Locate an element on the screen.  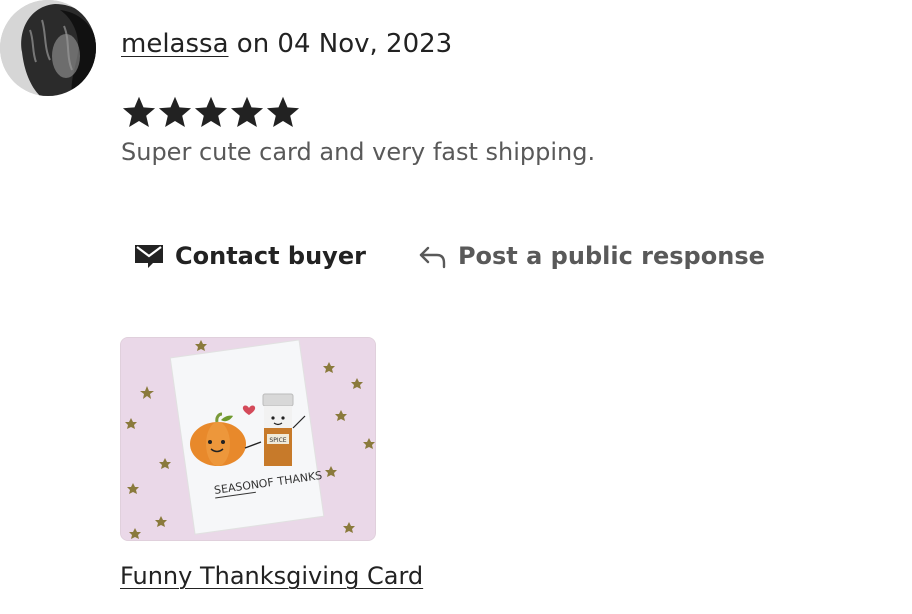
contact-buyer-button: Contact buyer is located at coordinates (249, 256).